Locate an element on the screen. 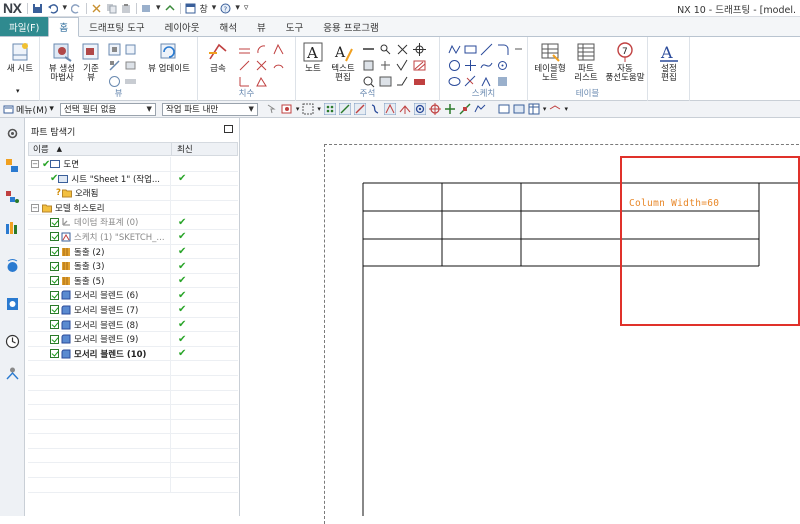  rectangle-select-dropdown-icon: ▾ is located at coordinates (319, 109).